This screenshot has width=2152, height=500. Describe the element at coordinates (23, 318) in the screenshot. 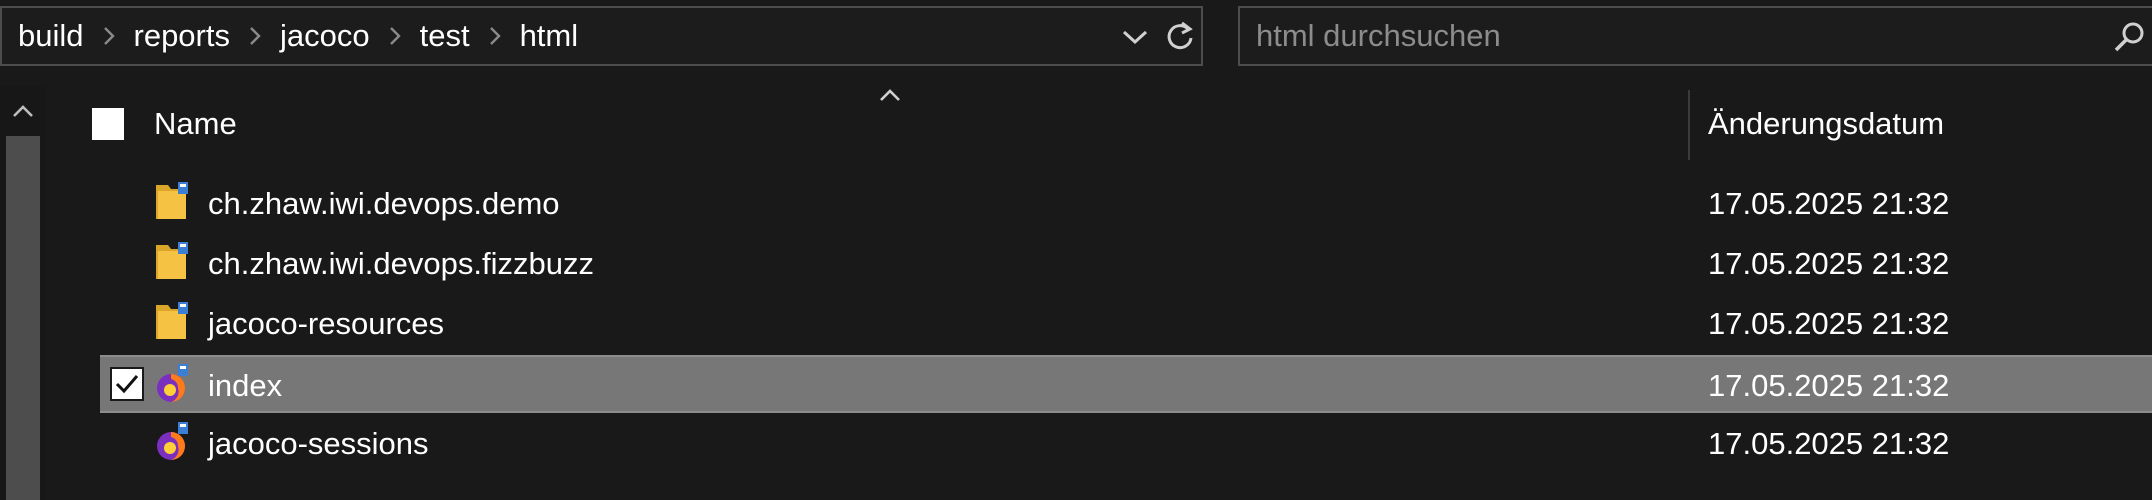

I see `scrollbar-thumb` at that location.